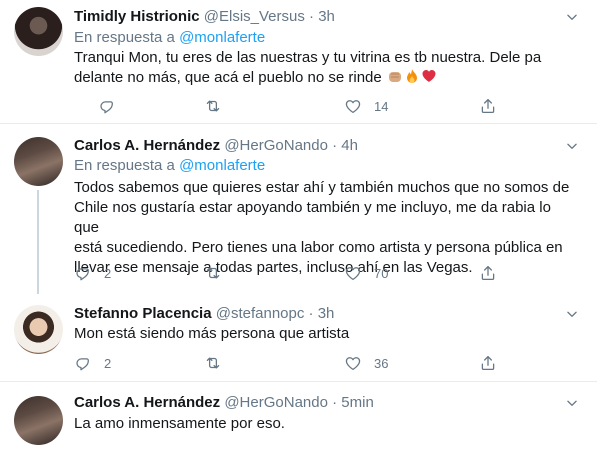  Describe the element at coordinates (260, 313) in the screenshot. I see `user-handle: @stefannopc` at that location.